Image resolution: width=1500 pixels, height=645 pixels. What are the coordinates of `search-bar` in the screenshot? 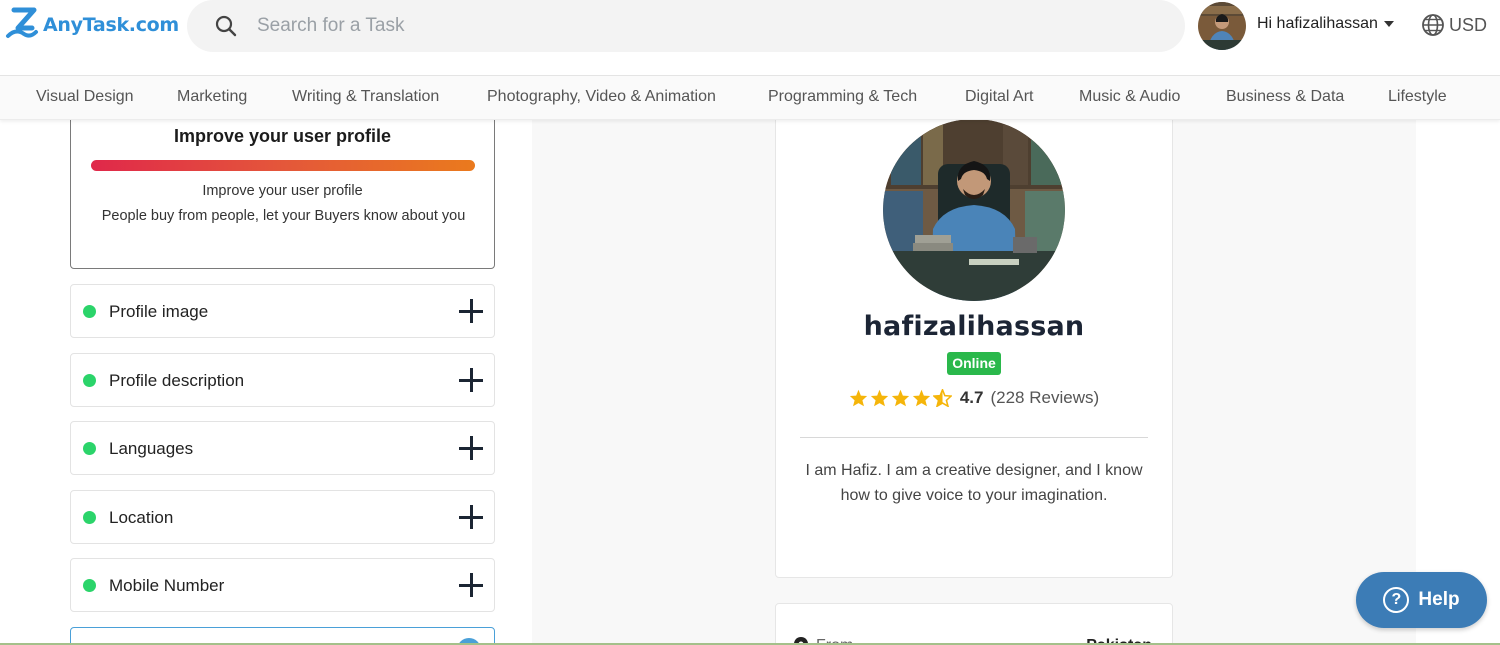 It's located at (686, 26).